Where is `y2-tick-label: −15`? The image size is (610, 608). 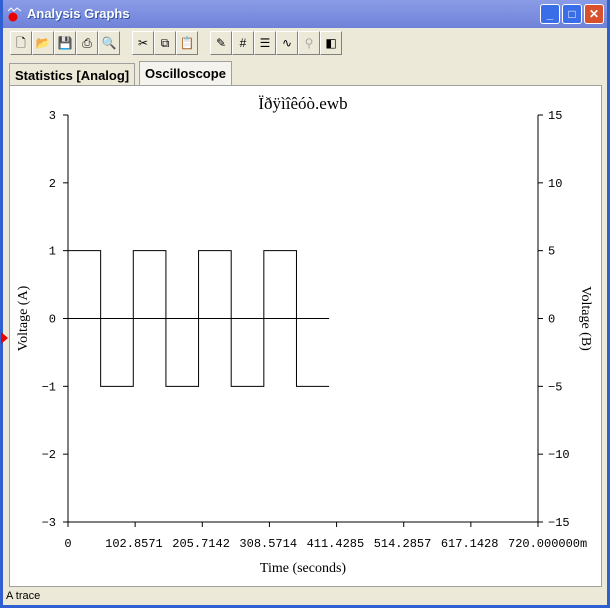 y2-tick-label: −15 is located at coordinates (559, 523).